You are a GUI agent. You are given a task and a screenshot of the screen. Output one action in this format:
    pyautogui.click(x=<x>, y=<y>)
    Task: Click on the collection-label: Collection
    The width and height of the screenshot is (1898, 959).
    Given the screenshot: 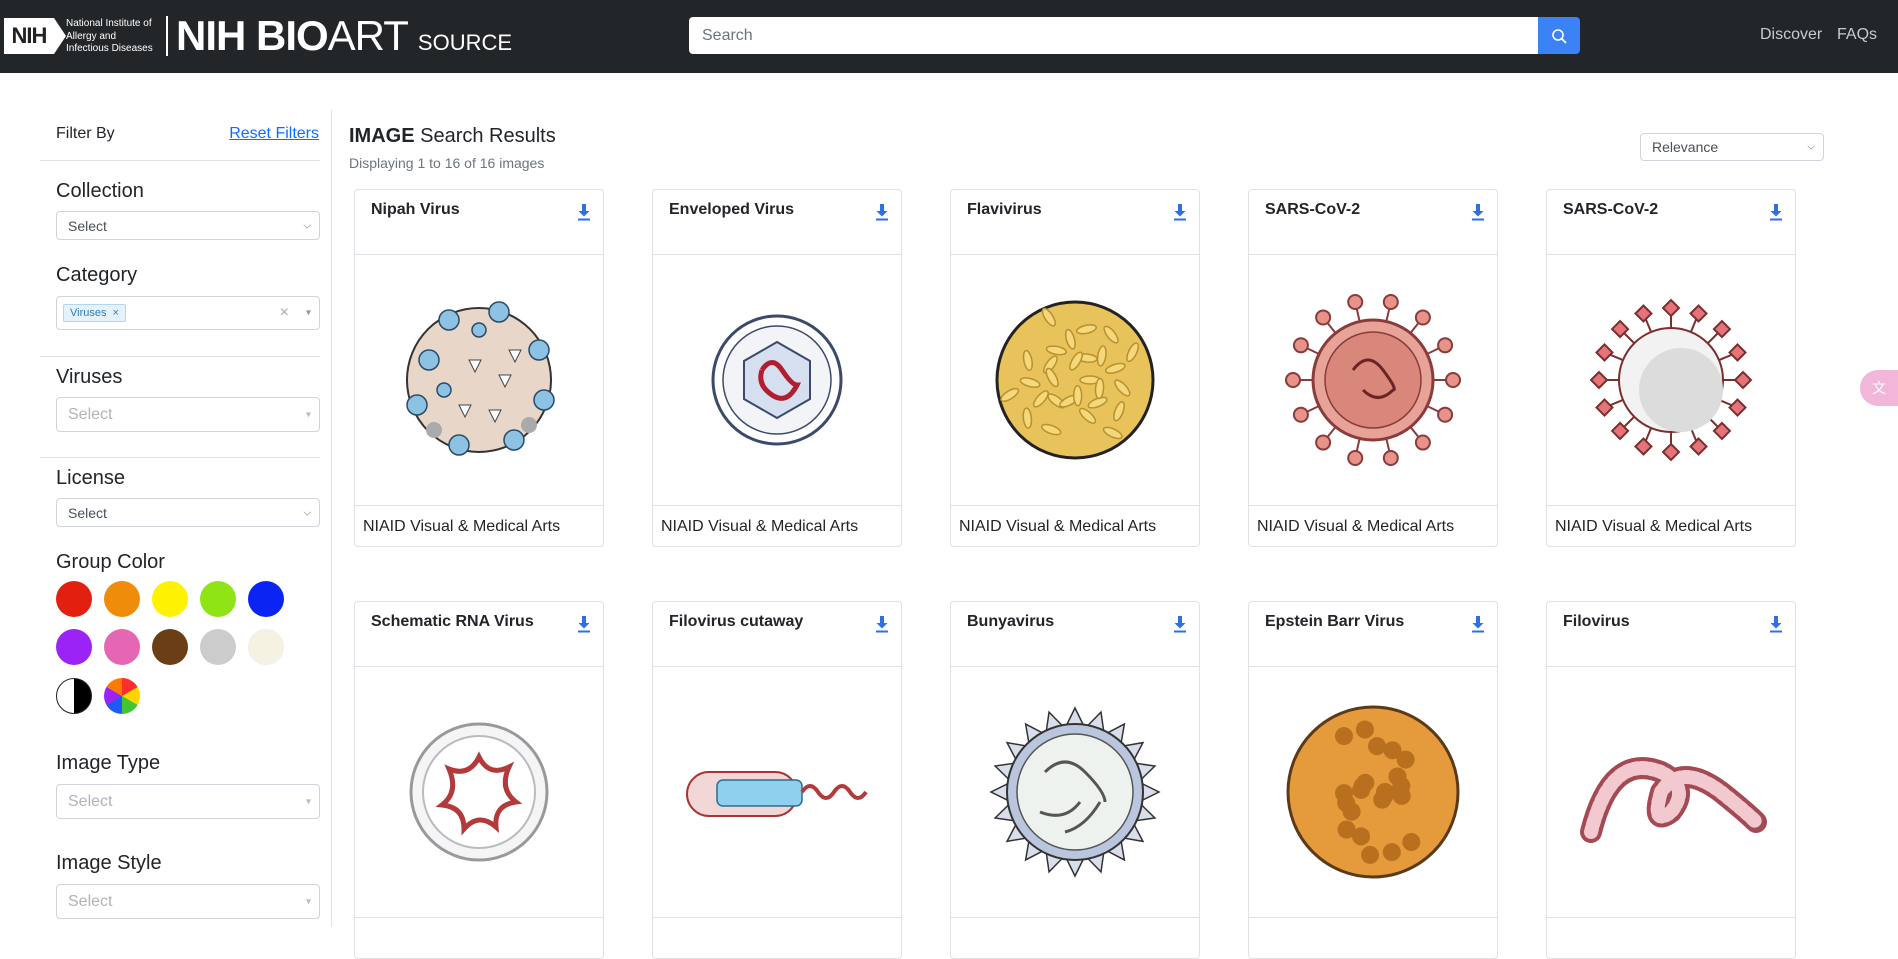 What is the action you would take?
    pyautogui.click(x=100, y=191)
    